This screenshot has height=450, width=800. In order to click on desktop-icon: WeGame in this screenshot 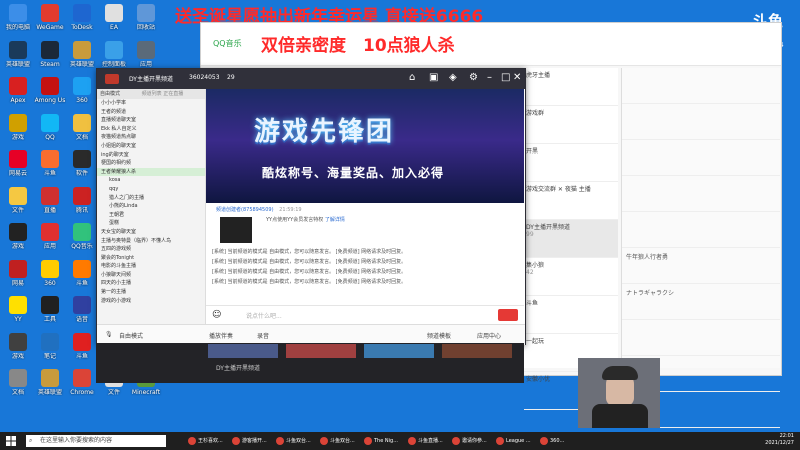, I will do `click(50, 17)`.